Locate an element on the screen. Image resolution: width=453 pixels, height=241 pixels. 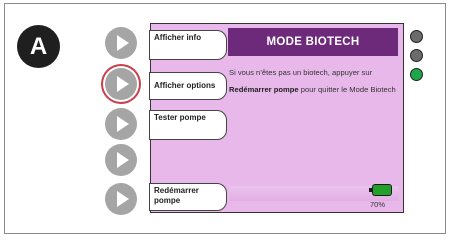
status-led-3-green is located at coordinates (416, 74).